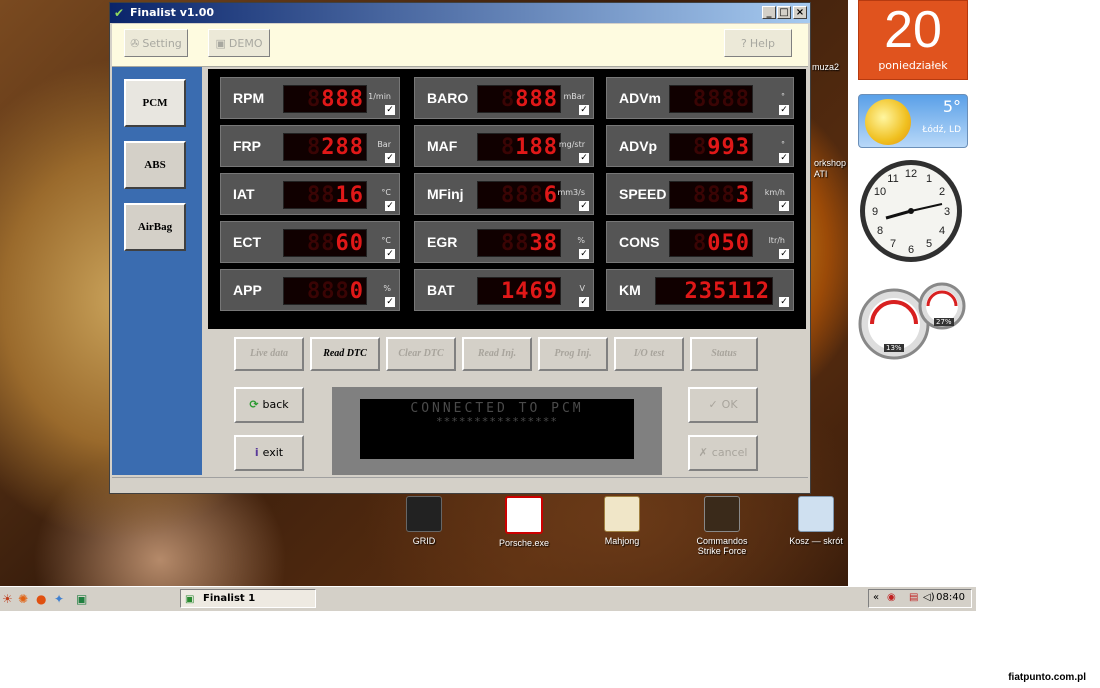 The height and width of the screenshot is (688, 1100). I want to click on title-bar: ✔ Finalist v1.00 _ □ ×, so click(460, 13).